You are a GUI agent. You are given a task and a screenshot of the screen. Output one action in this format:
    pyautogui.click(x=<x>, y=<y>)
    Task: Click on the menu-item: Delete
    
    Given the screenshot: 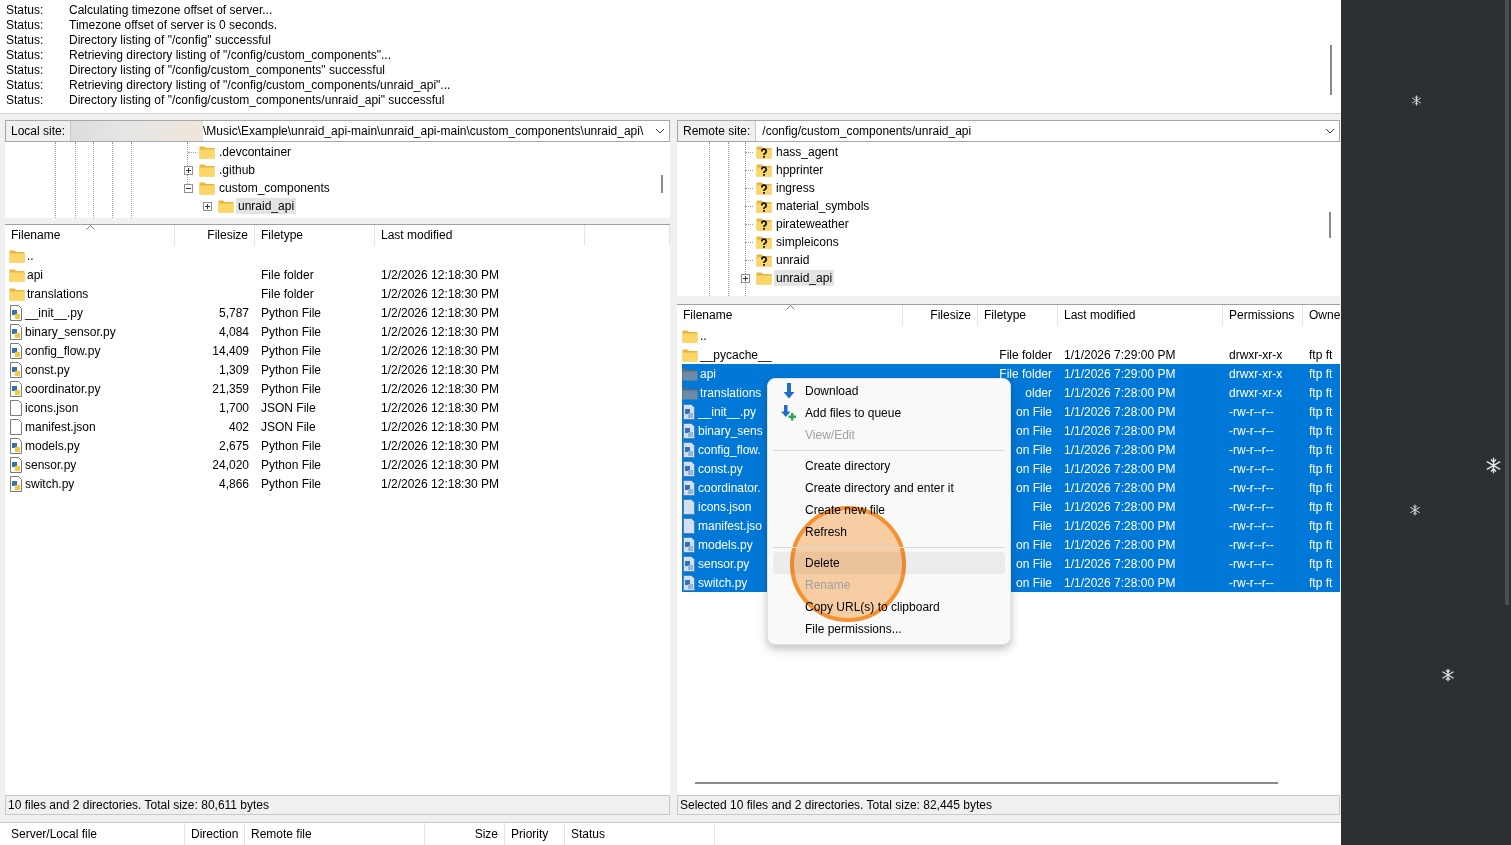 What is the action you would take?
    pyautogui.click(x=889, y=563)
    